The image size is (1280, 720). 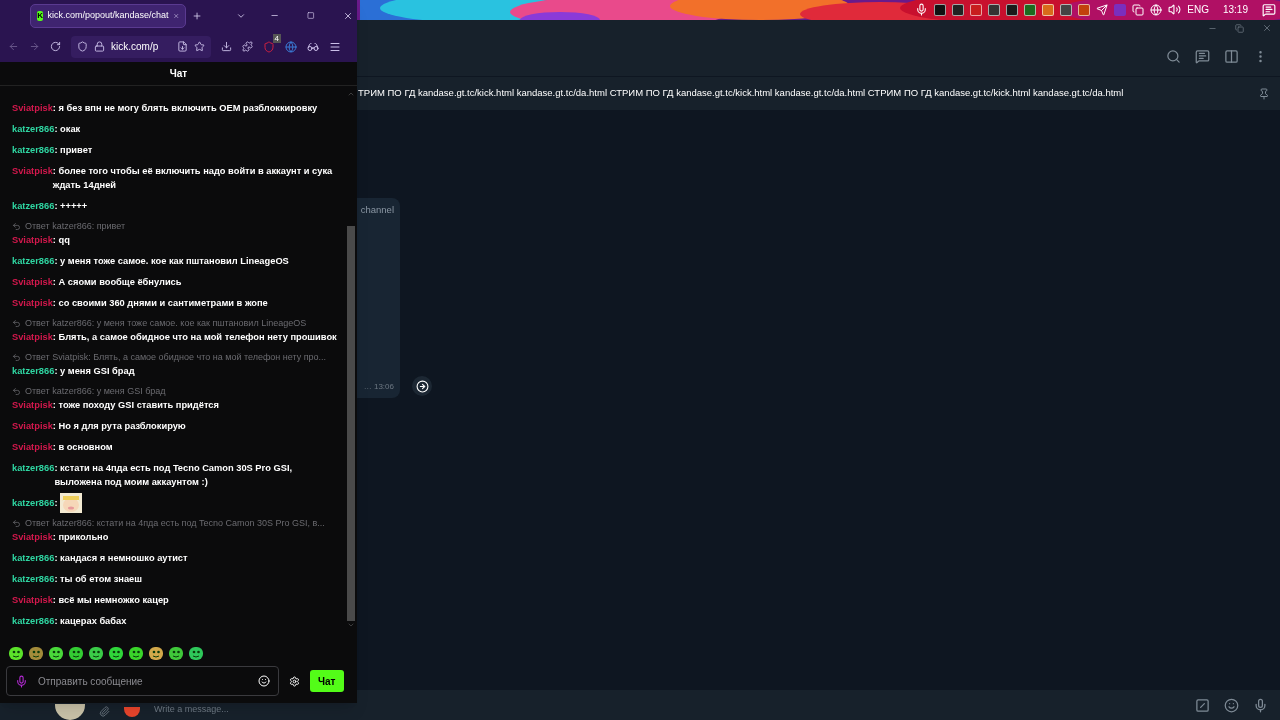 What do you see at coordinates (1198, 9) in the screenshot?
I see `language-indicator: ENG` at bounding box center [1198, 9].